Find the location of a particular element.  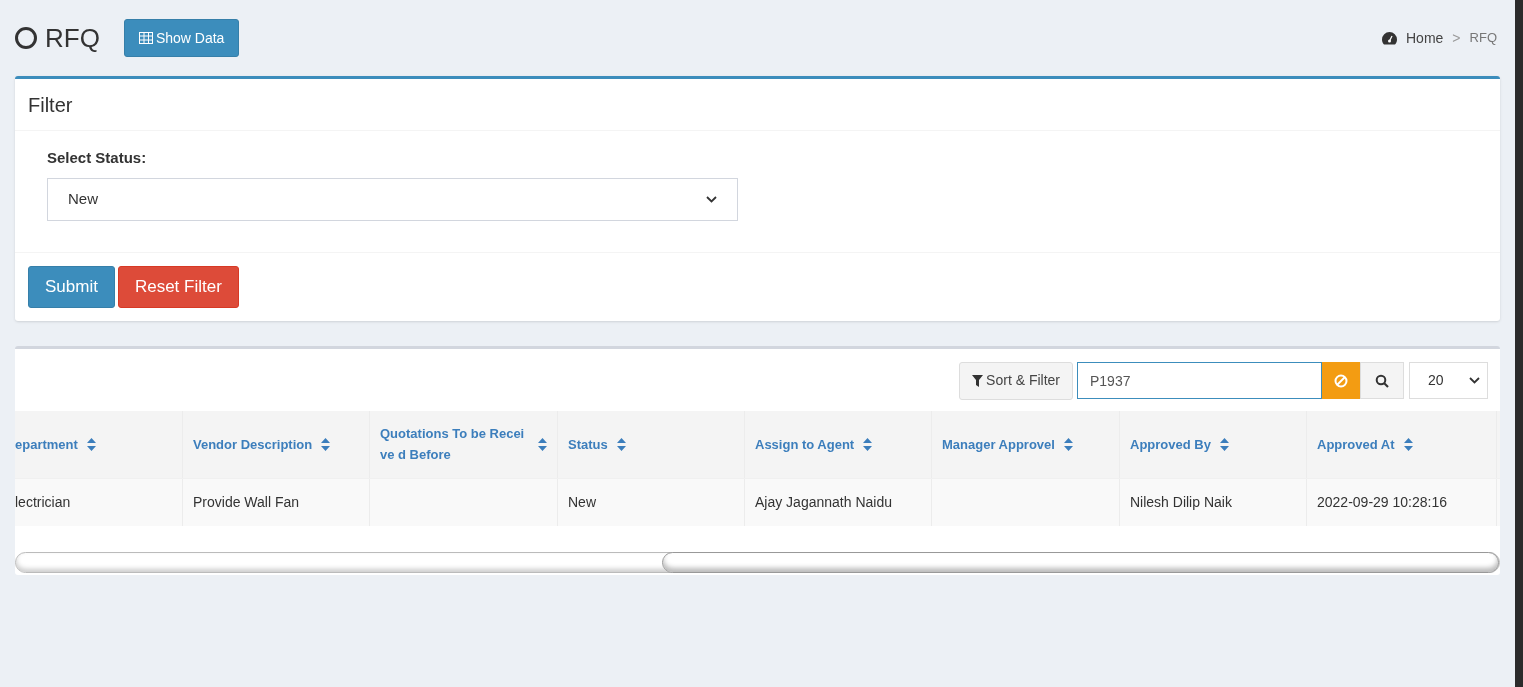

show-data-button: Show Data is located at coordinates (181, 38).